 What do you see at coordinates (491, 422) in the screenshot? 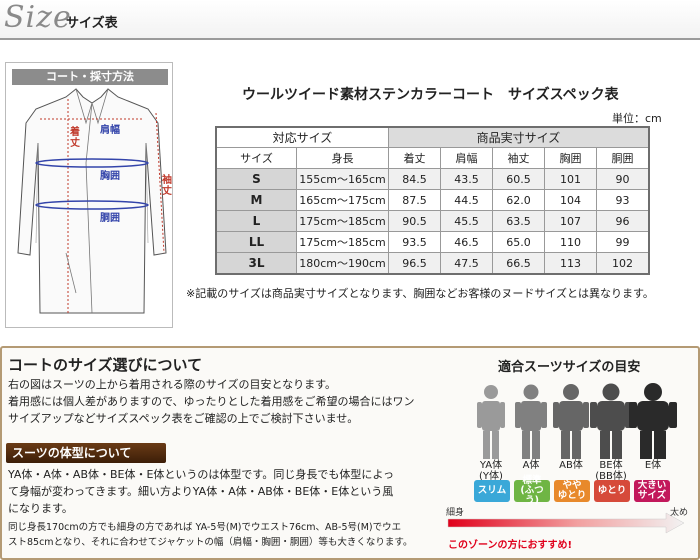
I see `figure-ya-icon` at bounding box center [491, 422].